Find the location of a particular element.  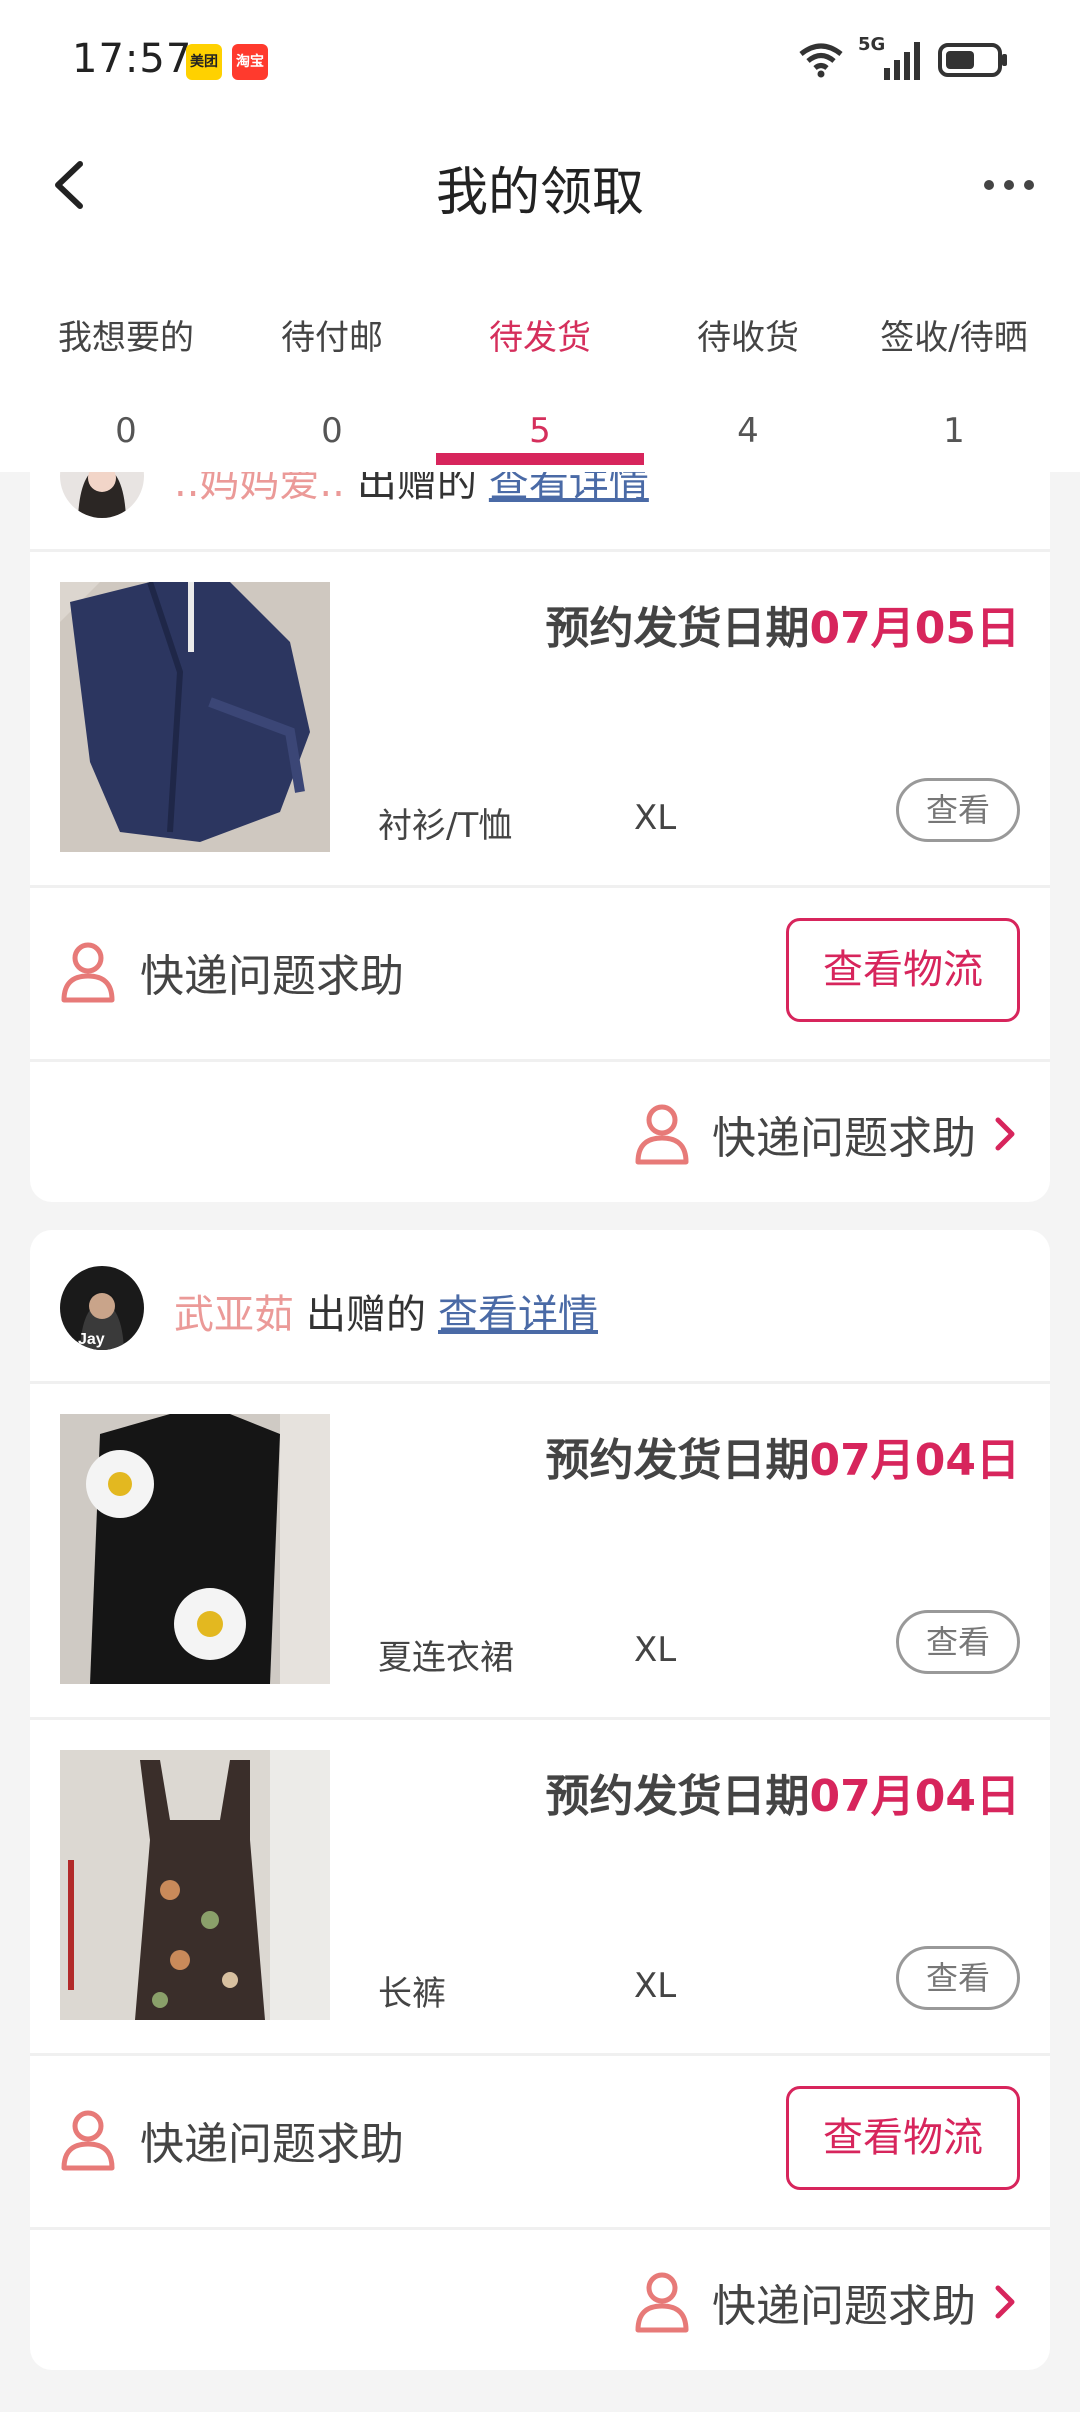

ship-date-value: 07月05日 is located at coordinates (914, 628).